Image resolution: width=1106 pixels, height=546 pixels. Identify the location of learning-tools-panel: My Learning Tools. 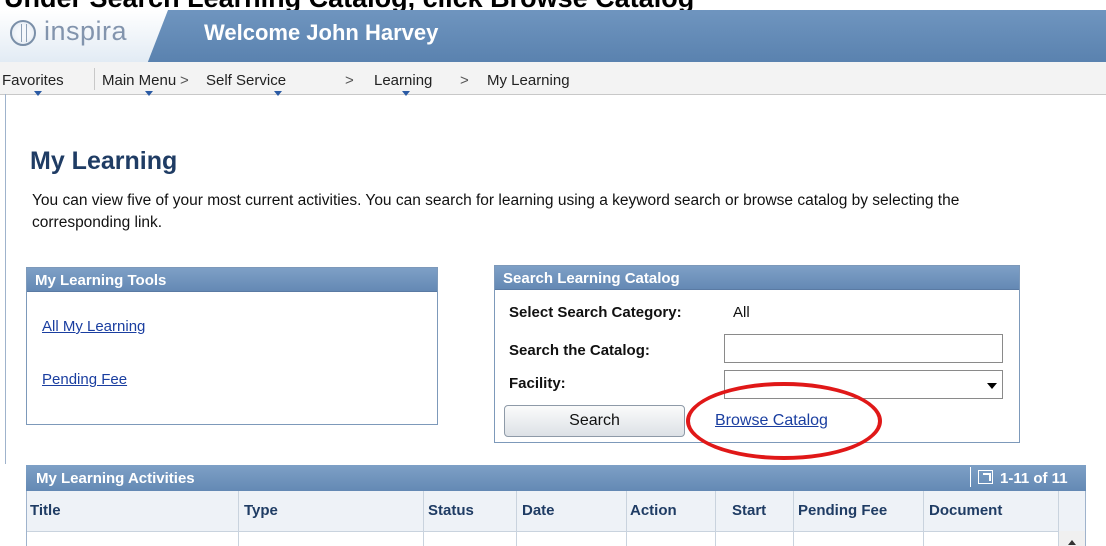
(232, 346).